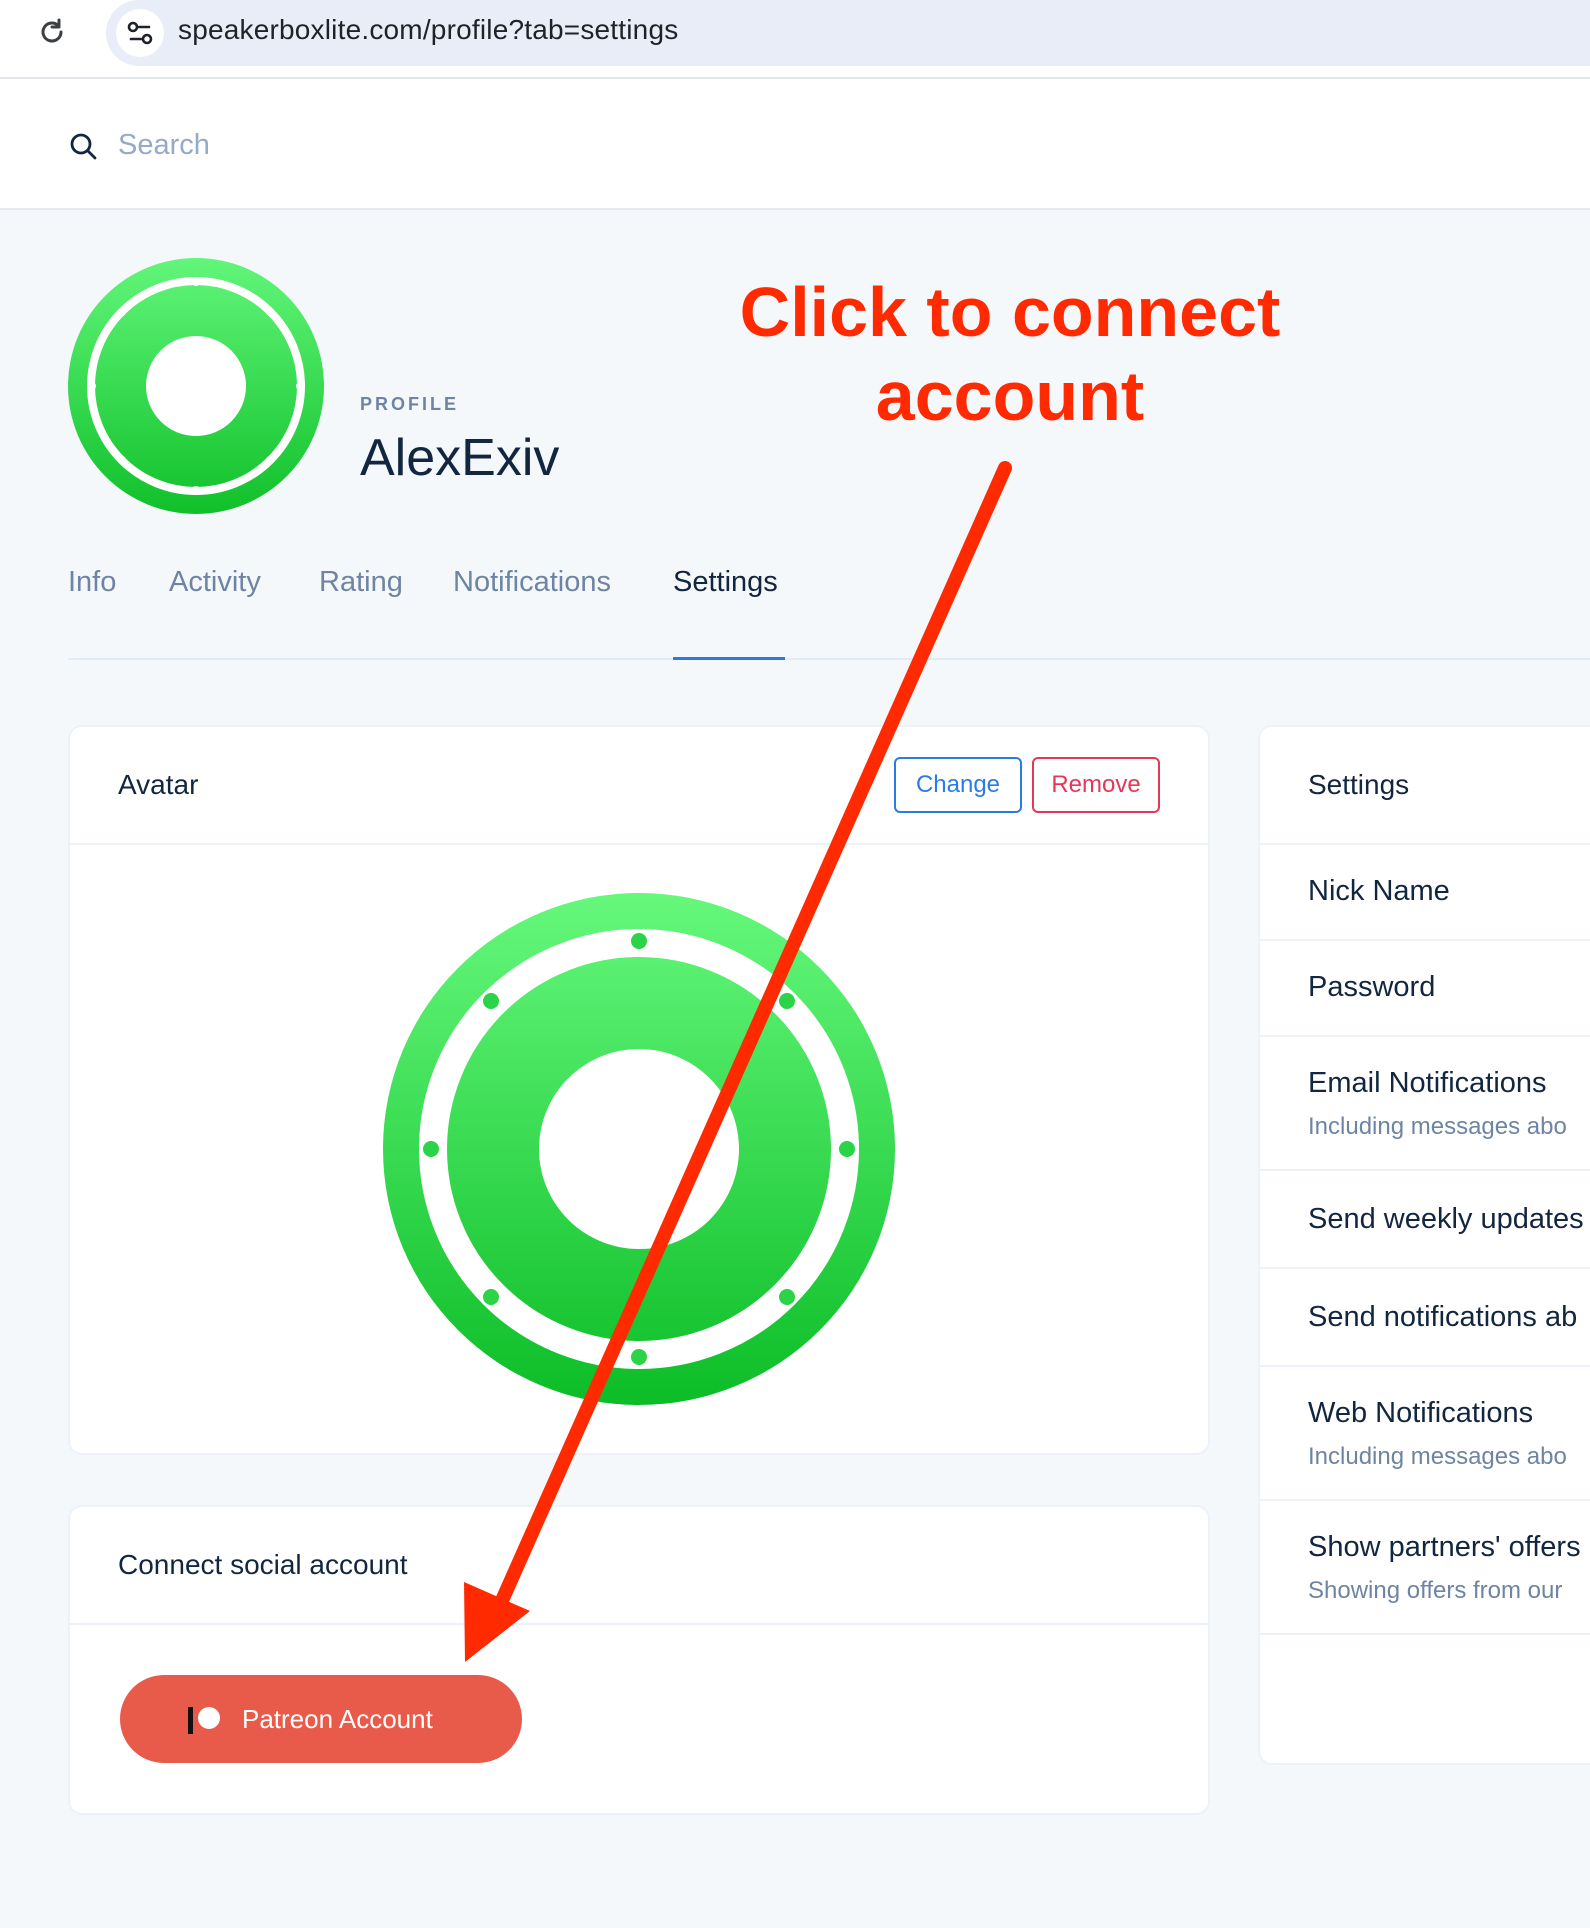 This screenshot has height=1928, width=1590. Describe the element at coordinates (460, 458) in the screenshot. I see `profile-name: AlexExiv` at that location.